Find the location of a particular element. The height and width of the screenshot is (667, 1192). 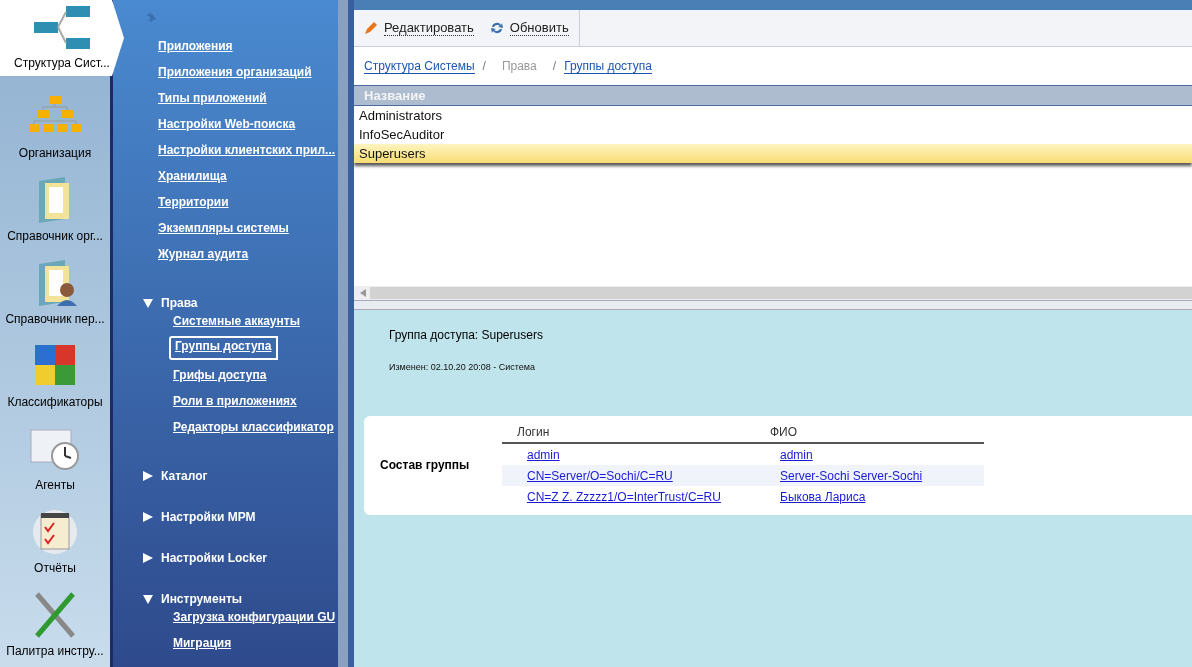

app-tile: Отчёты is located at coordinates (55, 539).